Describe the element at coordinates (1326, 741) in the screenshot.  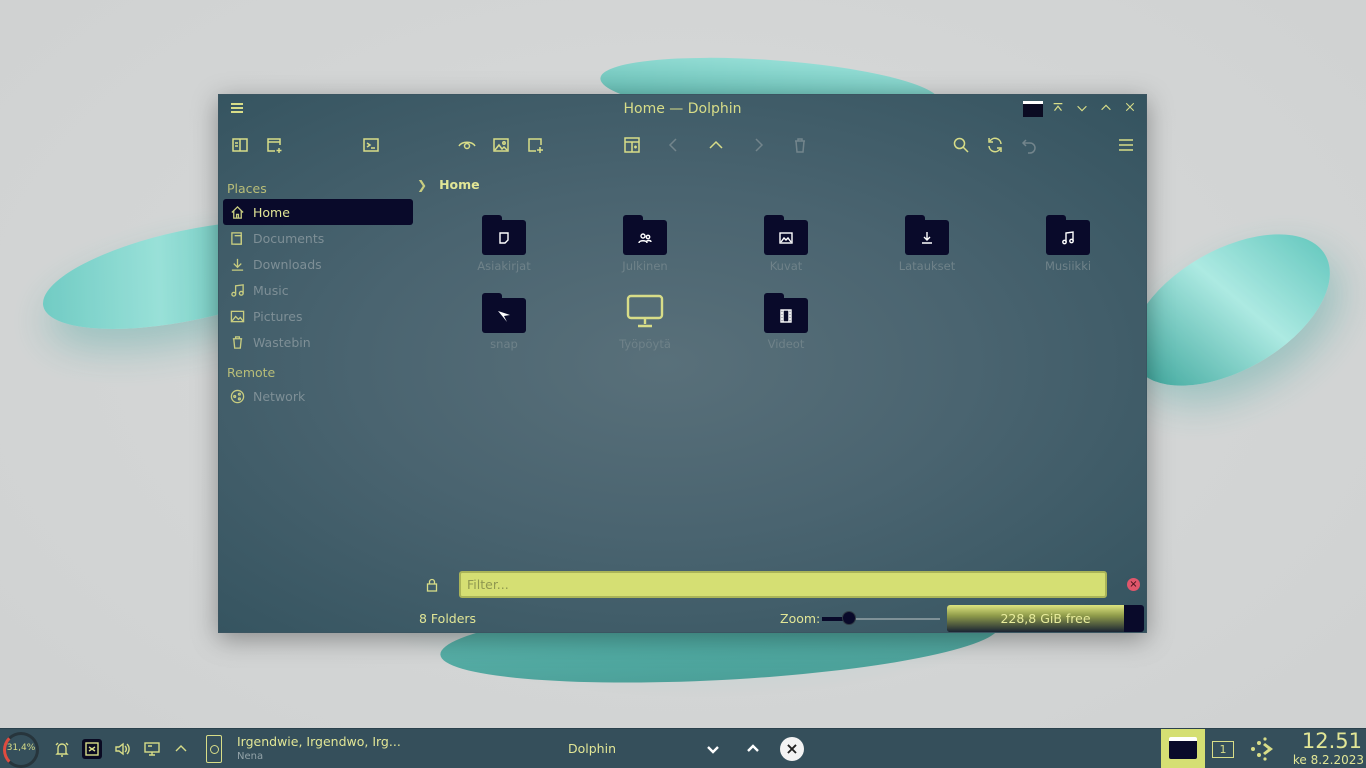
I see `clock-time: 12.51` at that location.